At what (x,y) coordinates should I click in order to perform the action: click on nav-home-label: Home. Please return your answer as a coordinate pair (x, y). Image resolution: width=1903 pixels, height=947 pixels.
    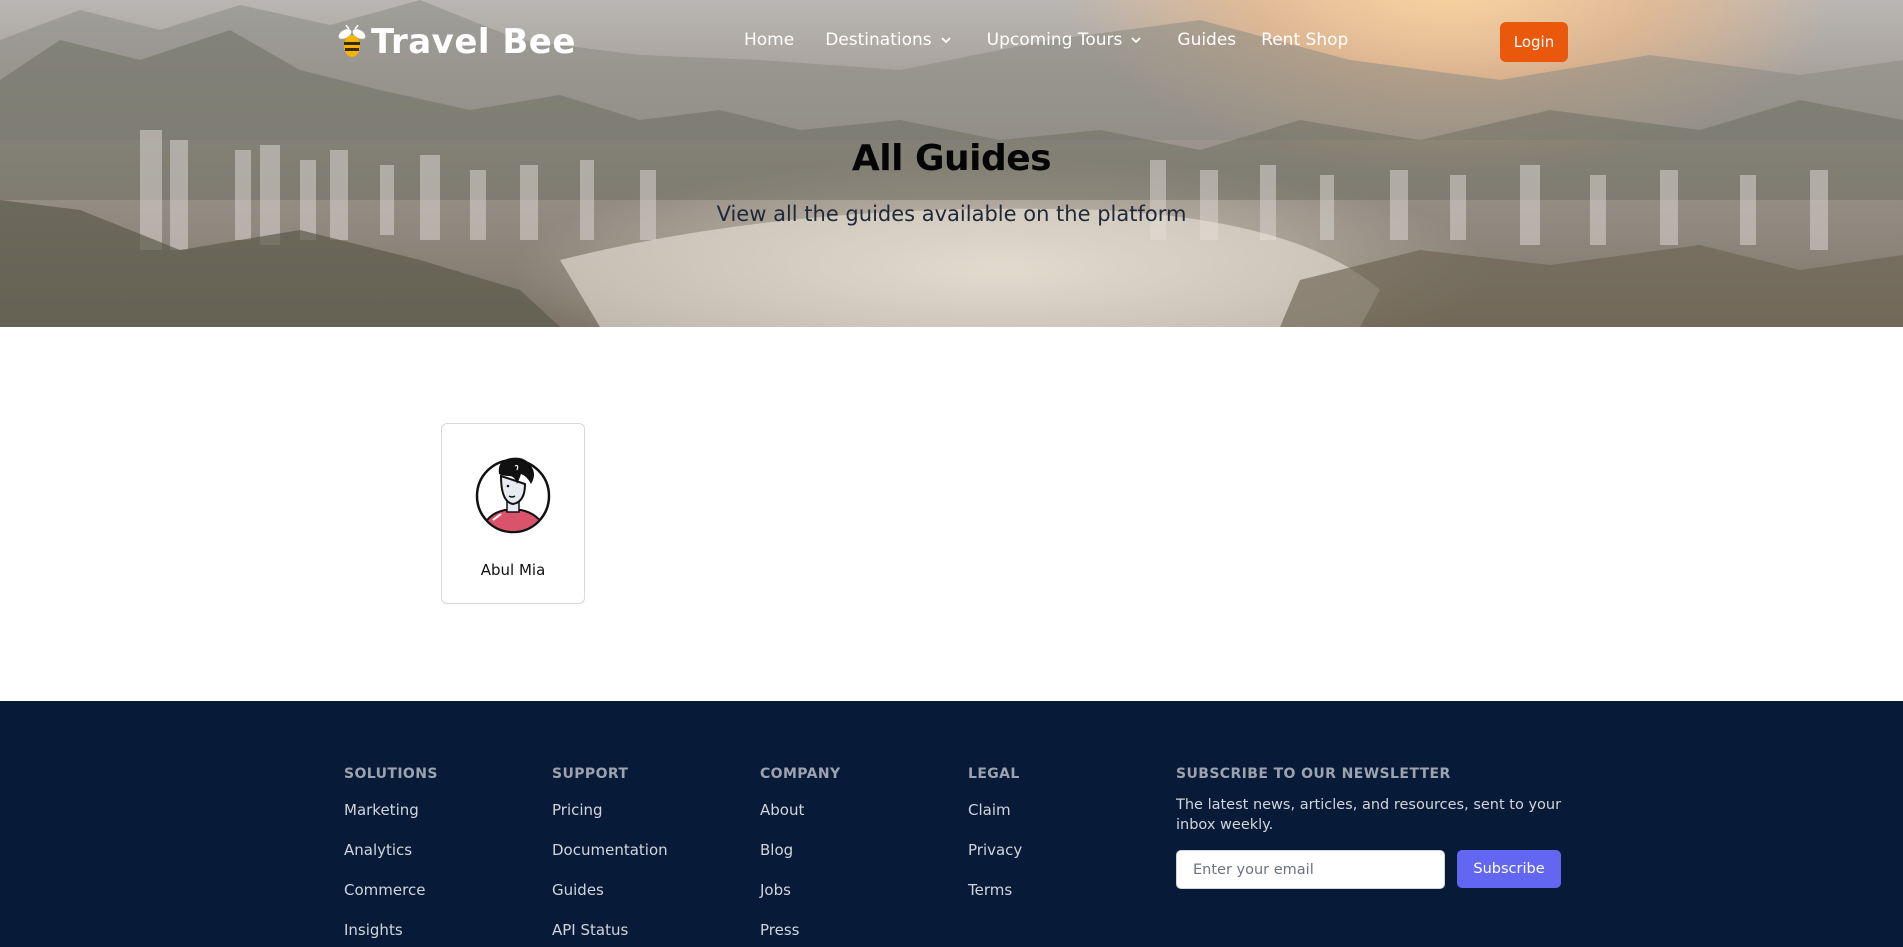
    Looking at the image, I should click on (769, 40).